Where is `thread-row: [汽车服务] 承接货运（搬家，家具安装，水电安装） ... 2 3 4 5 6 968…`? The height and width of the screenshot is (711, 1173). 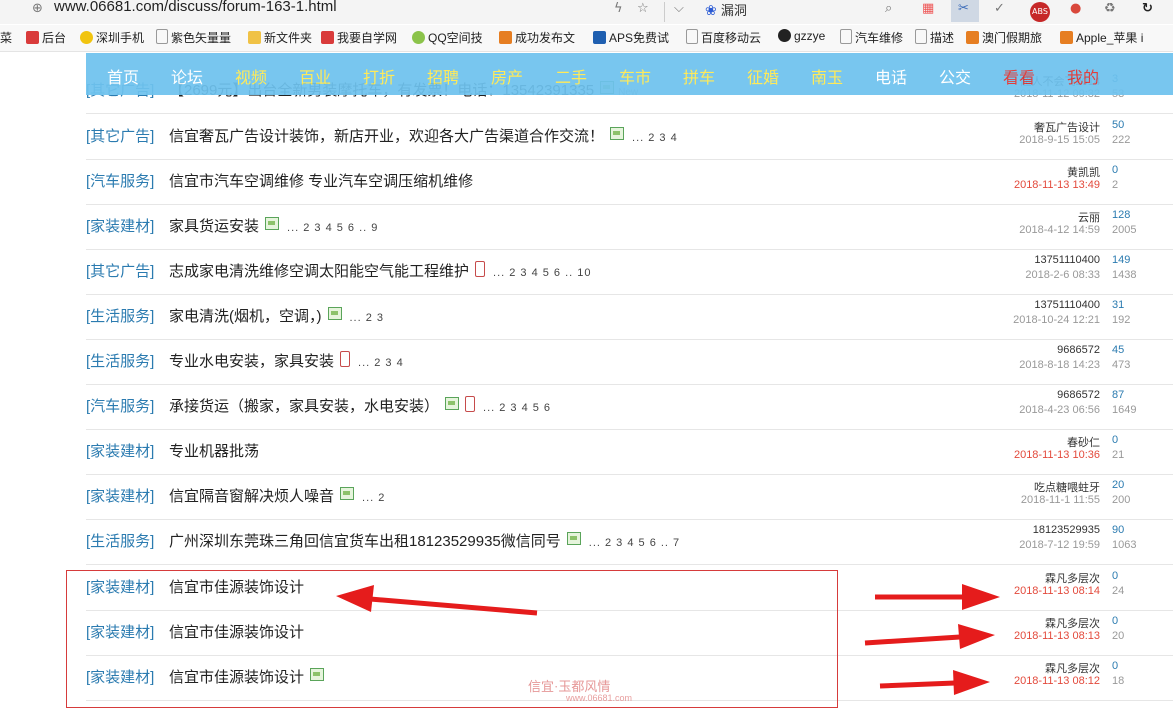
thread-row: [汽车服务] 承接货运（搬家，家具安装，水电安装） ... 2 3 4 5 6 968… is located at coordinates (629, 407).